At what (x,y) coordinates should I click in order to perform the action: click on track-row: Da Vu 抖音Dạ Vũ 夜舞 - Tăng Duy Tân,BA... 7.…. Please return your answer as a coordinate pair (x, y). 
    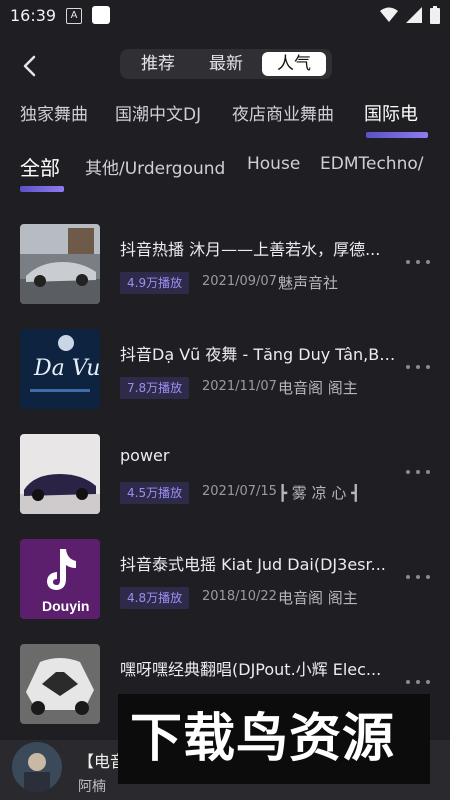
    Looking at the image, I should click on (225, 367).